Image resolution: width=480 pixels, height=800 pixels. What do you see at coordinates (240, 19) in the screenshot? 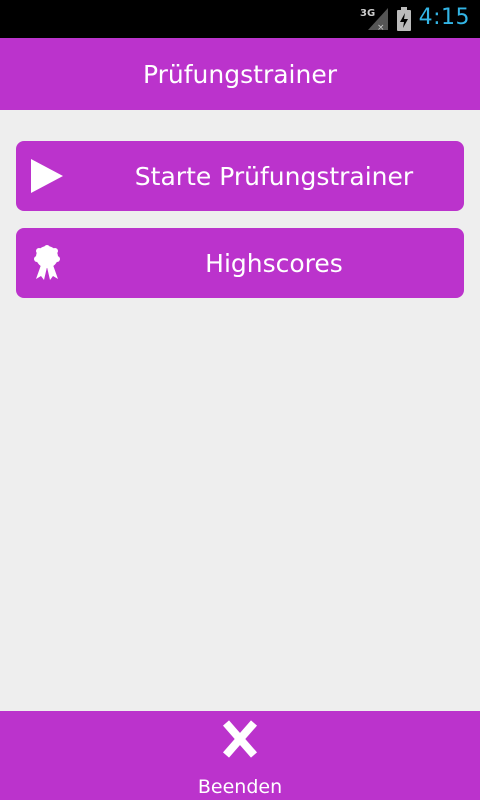
I see `status-bar: 3G × 4:15` at bounding box center [240, 19].